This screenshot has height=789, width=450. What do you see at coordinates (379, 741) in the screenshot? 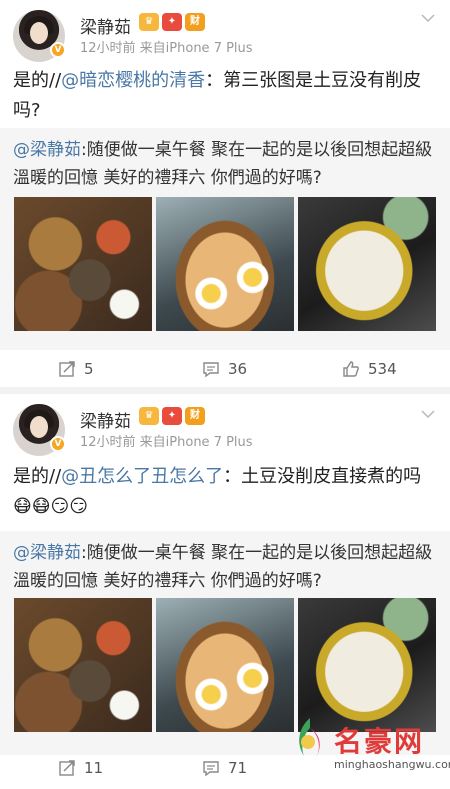
I see `watermark-title: 名豪网` at bounding box center [379, 741].